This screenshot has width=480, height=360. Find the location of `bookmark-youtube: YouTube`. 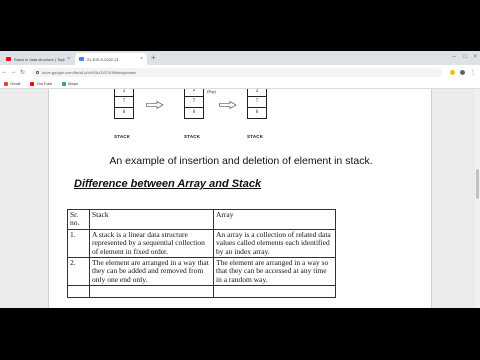

bookmark-youtube: YouTube is located at coordinates (41, 83).